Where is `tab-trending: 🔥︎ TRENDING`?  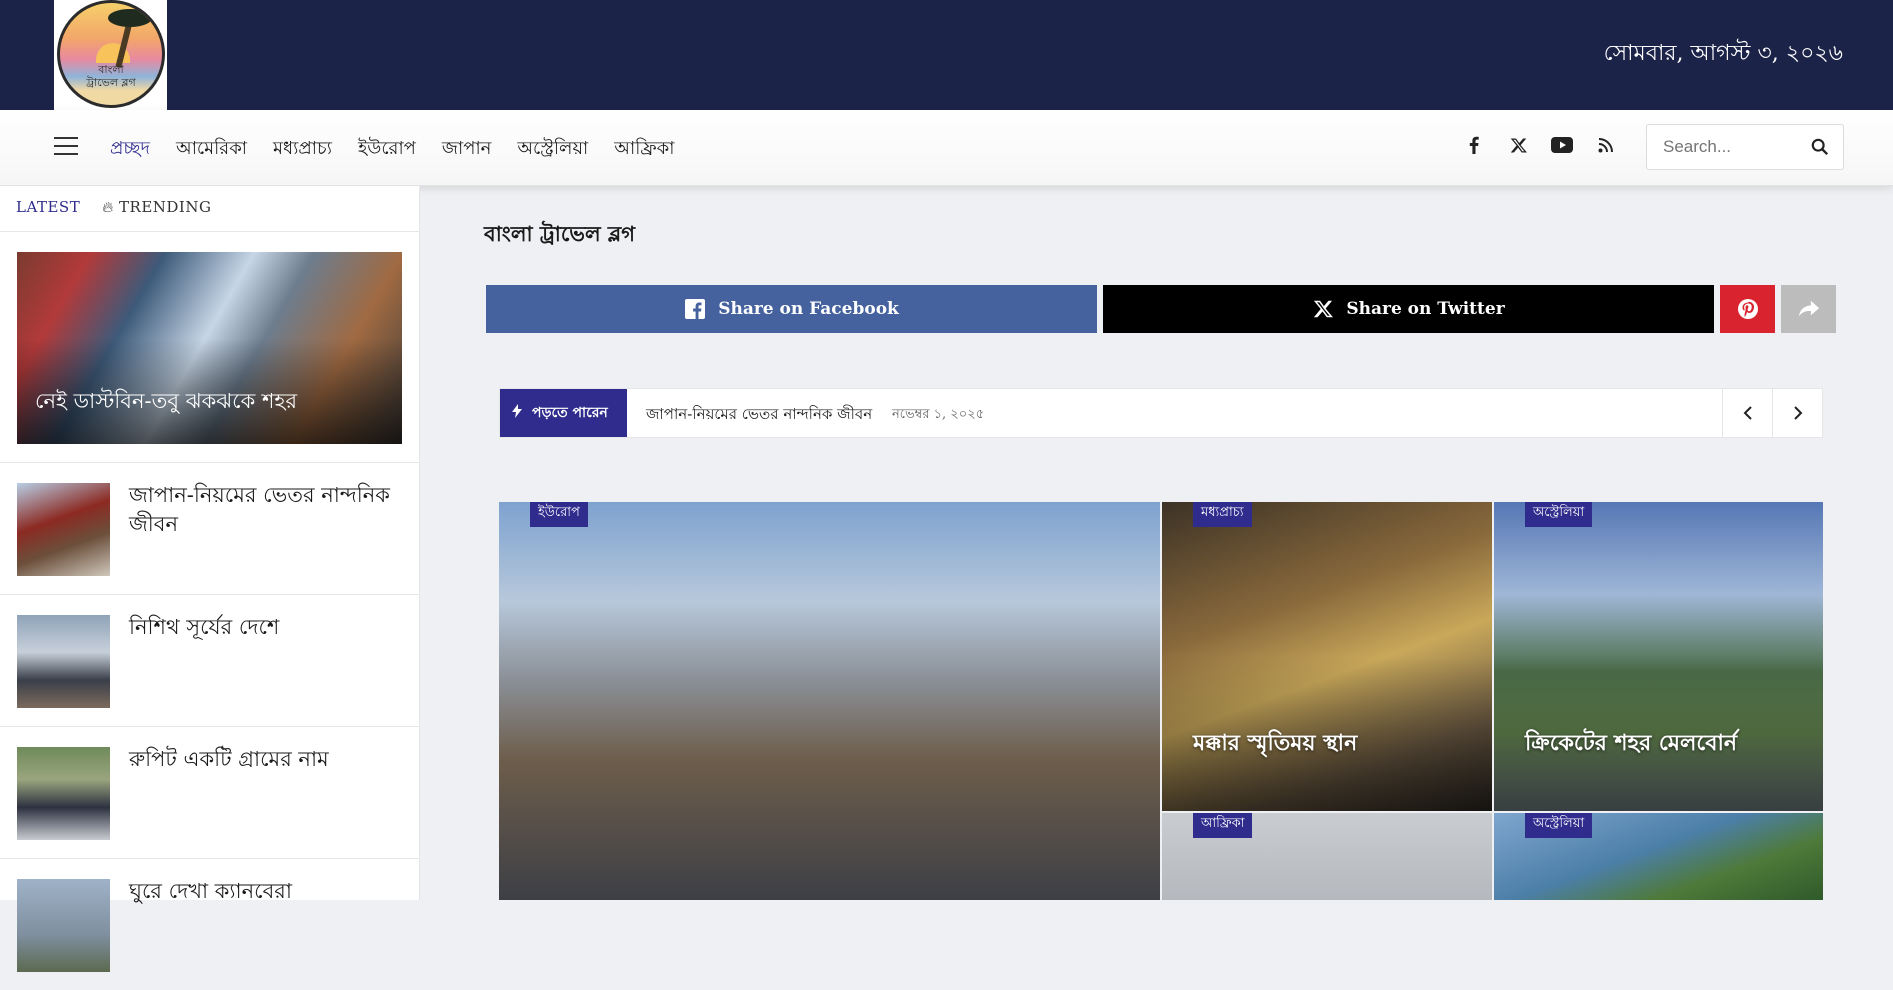 tab-trending: 🔥︎ TRENDING is located at coordinates (156, 207).